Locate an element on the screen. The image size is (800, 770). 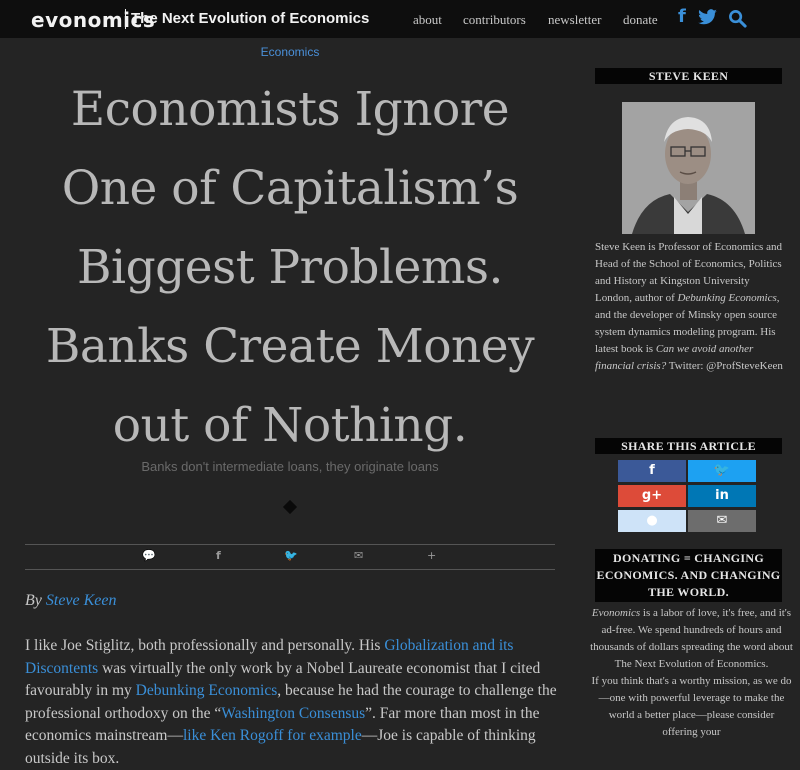
share-facebook-button: f is located at coordinates (652, 471).